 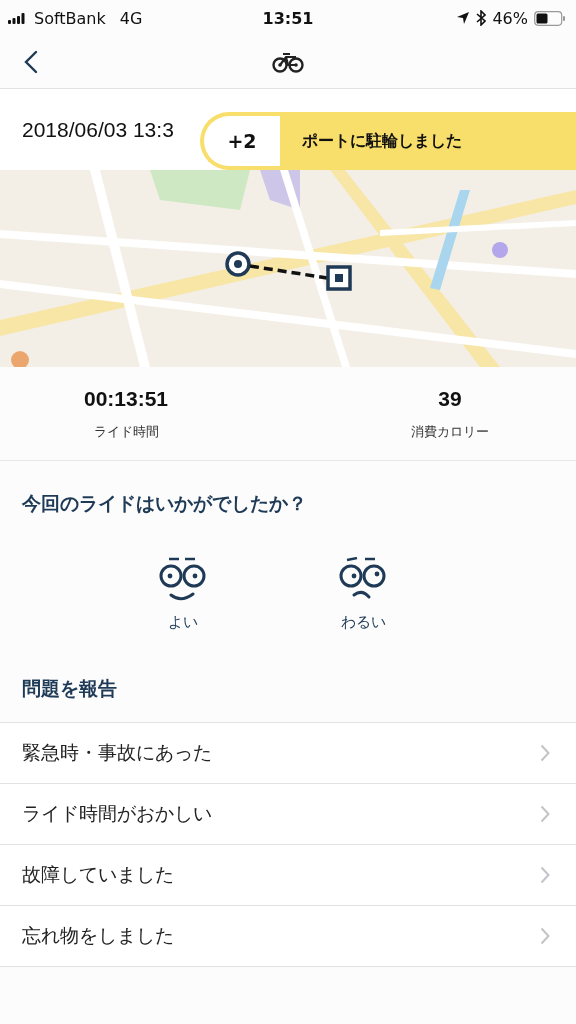 I want to click on rating-option: わるい, so click(x=363, y=594).